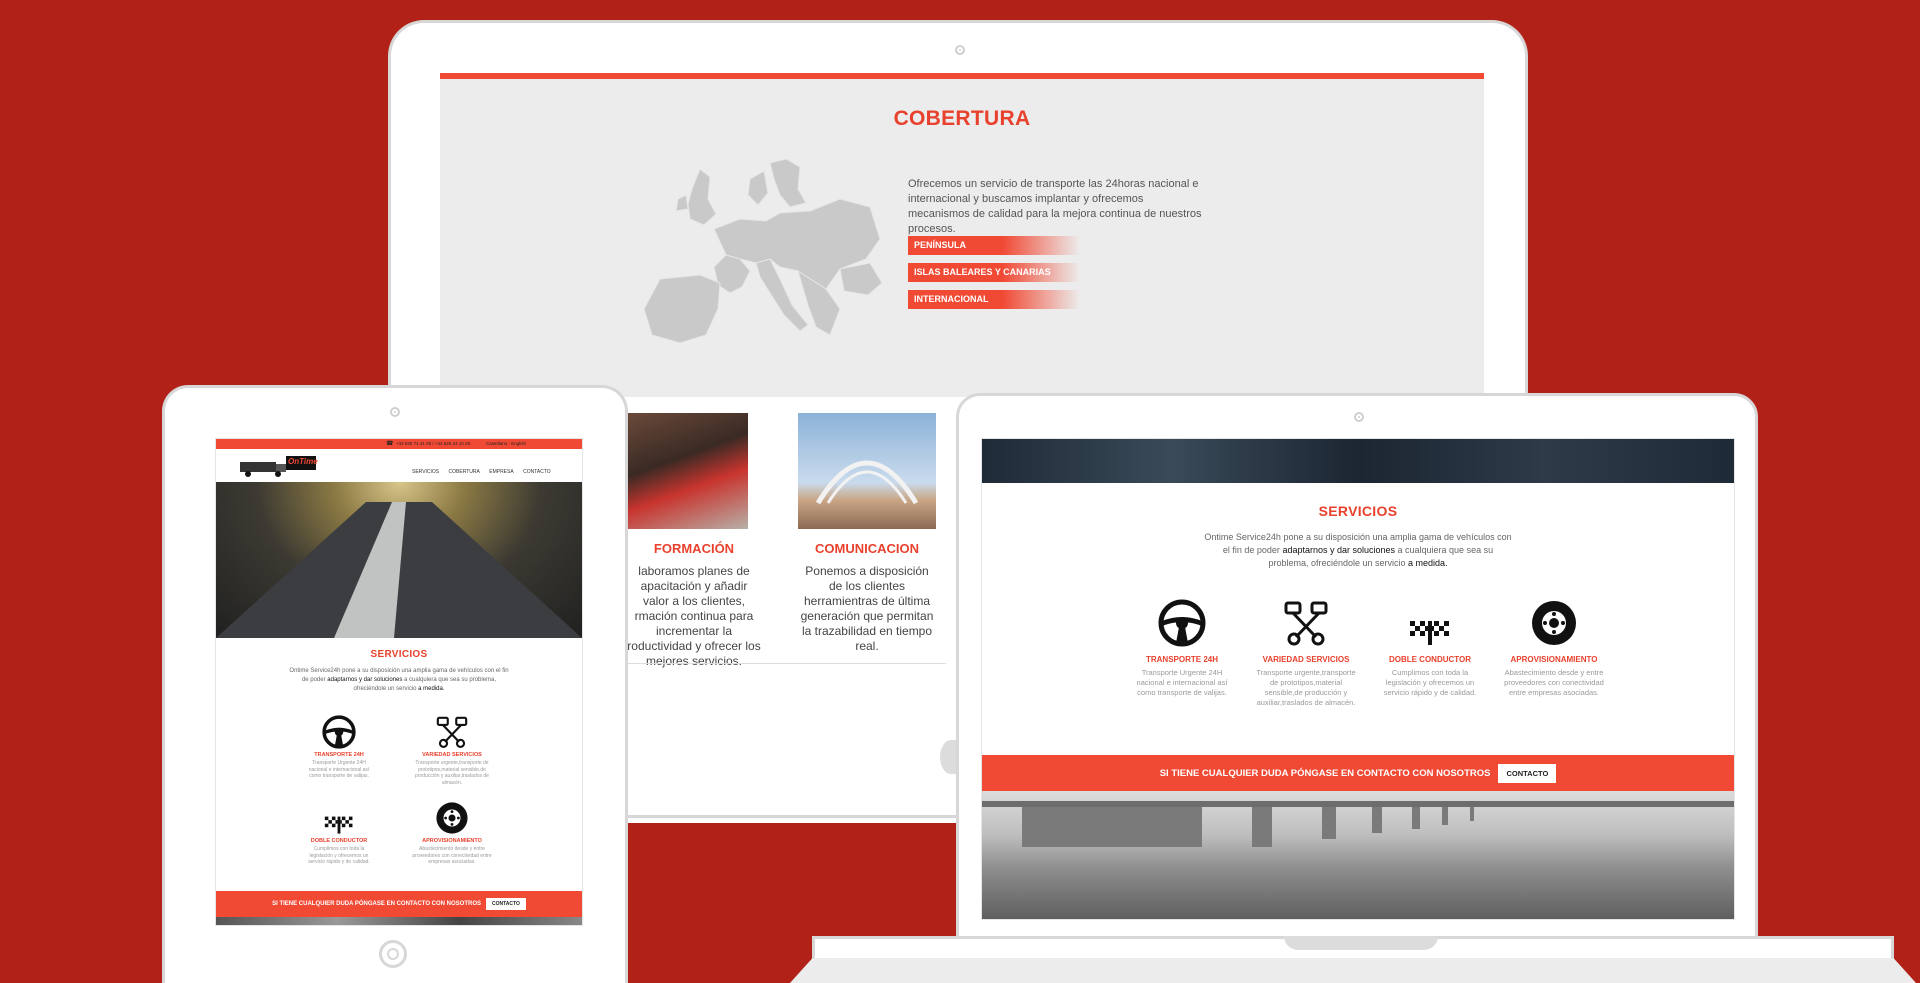 The width and height of the screenshot is (1920, 983). What do you see at coordinates (1358, 511) in the screenshot?
I see `laptop-services-heading: SERVICIOS` at bounding box center [1358, 511].